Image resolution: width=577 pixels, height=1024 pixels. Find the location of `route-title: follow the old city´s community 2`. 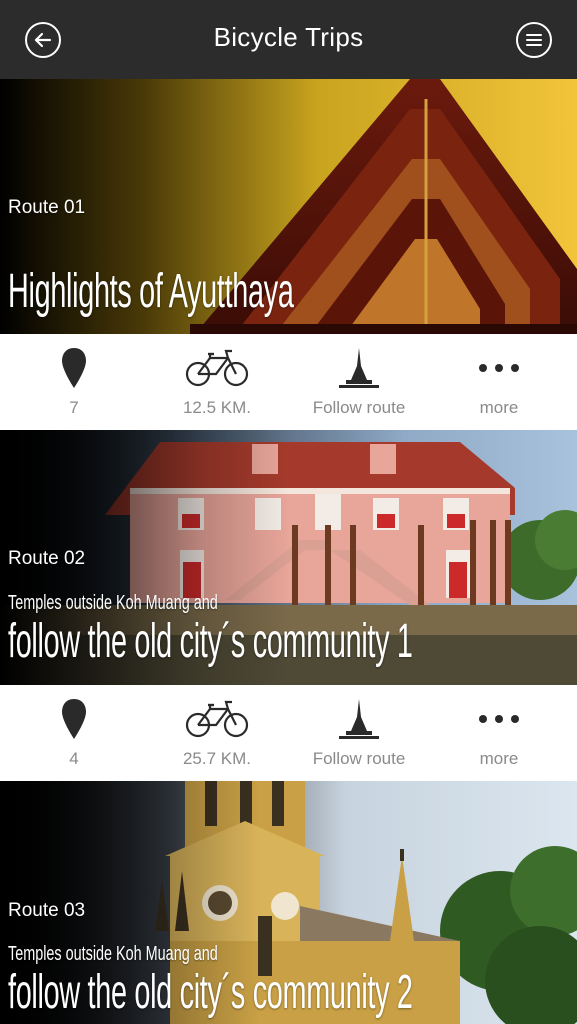

route-title: follow the old city´s community 2 is located at coordinates (210, 992).